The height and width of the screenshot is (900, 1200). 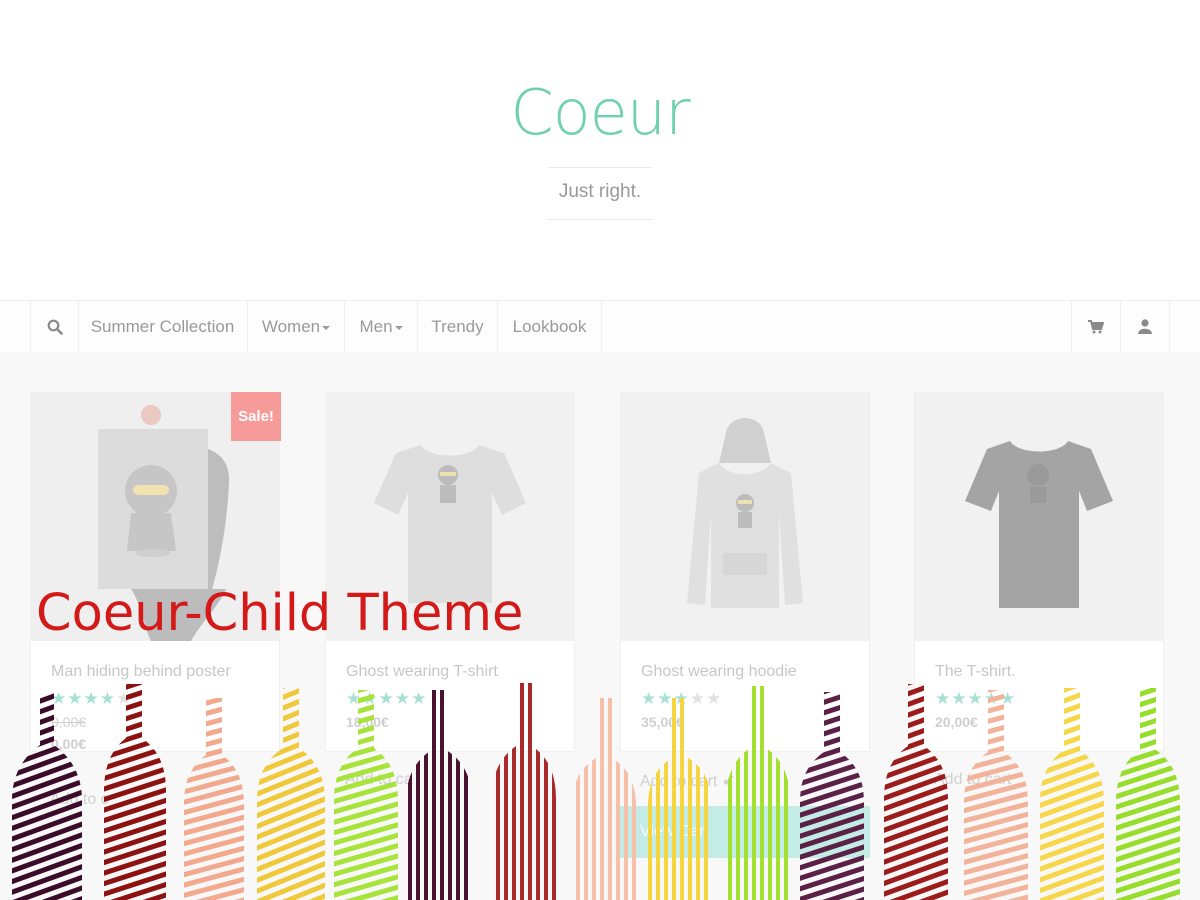 I want to click on product-title: The T-shirt., so click(x=975, y=672).